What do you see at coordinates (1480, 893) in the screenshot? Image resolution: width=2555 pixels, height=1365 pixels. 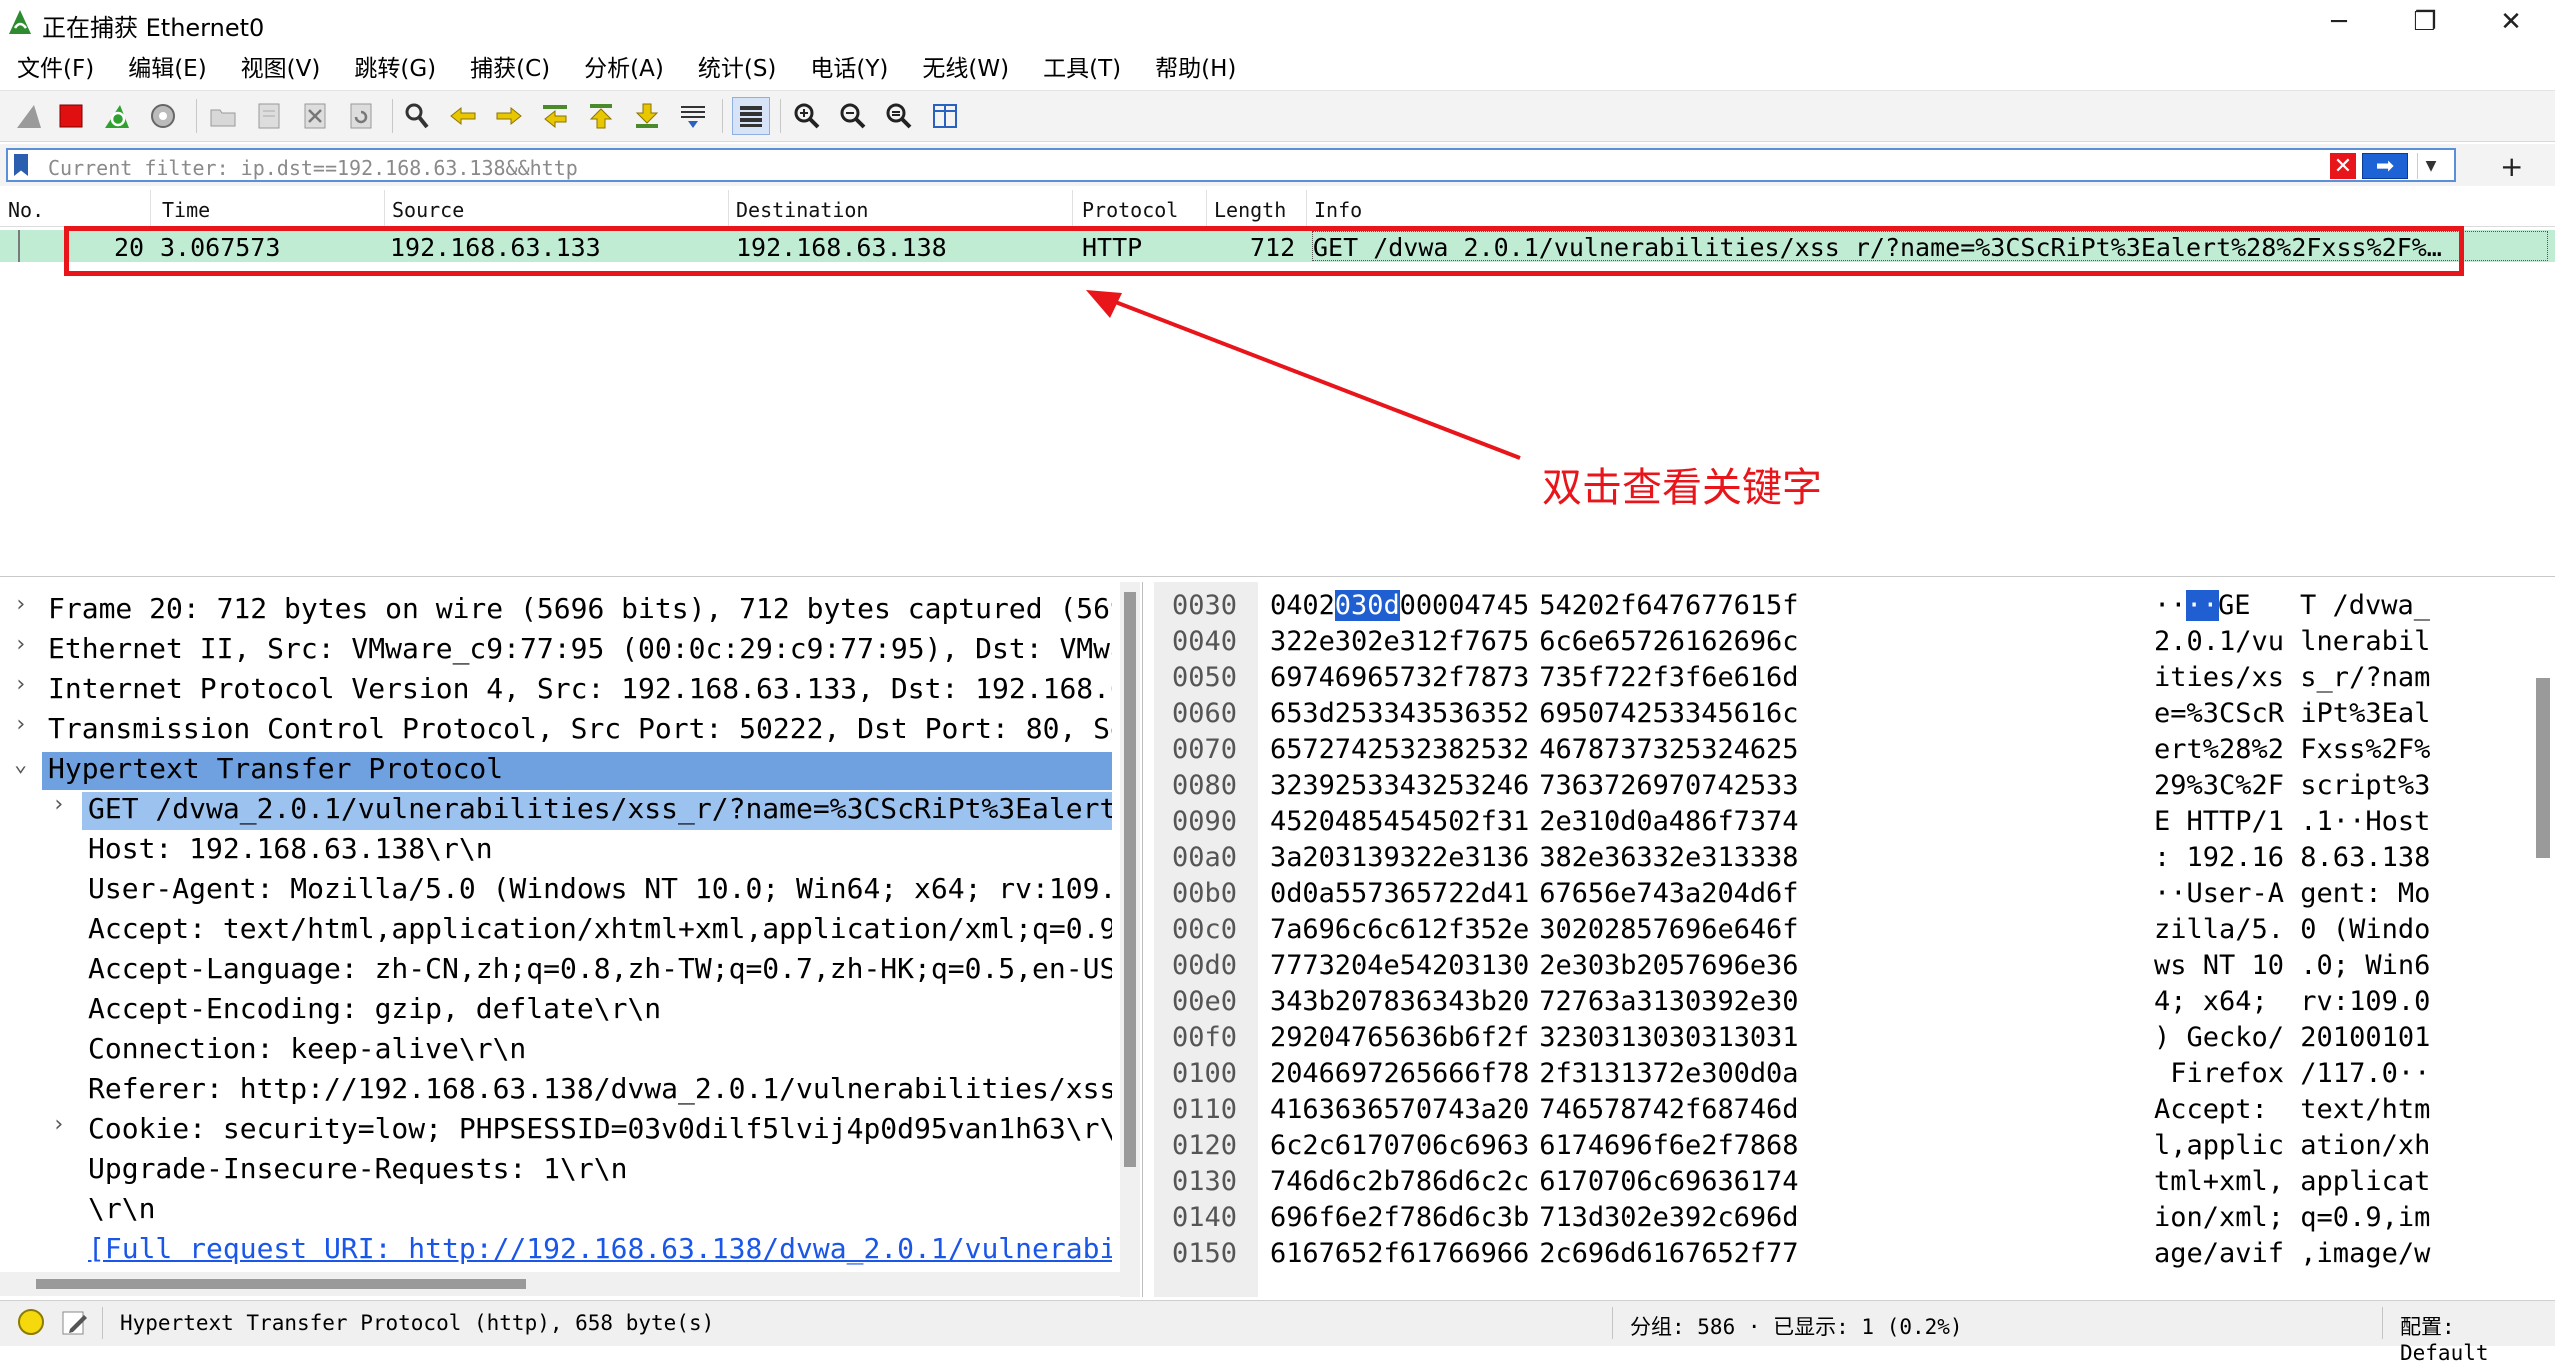 I see `hex-byte: 2d` at bounding box center [1480, 893].